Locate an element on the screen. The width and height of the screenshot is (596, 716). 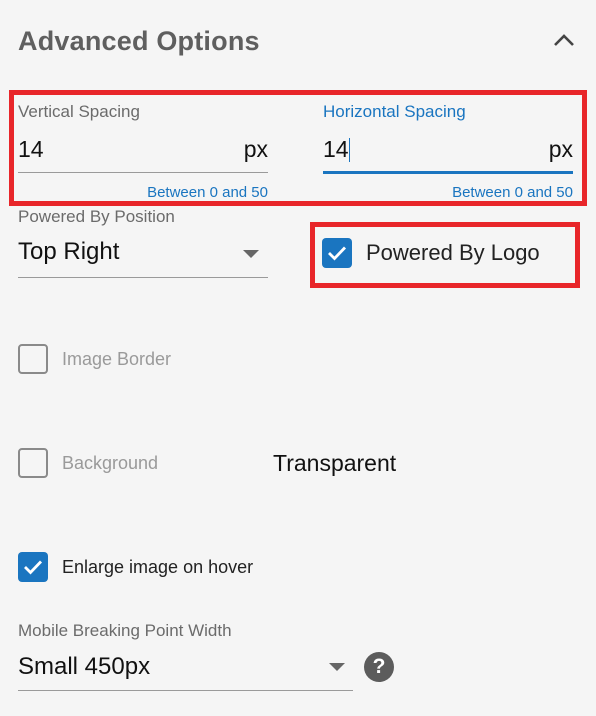
powered-by-position-value: Top Right is located at coordinates (69, 251).